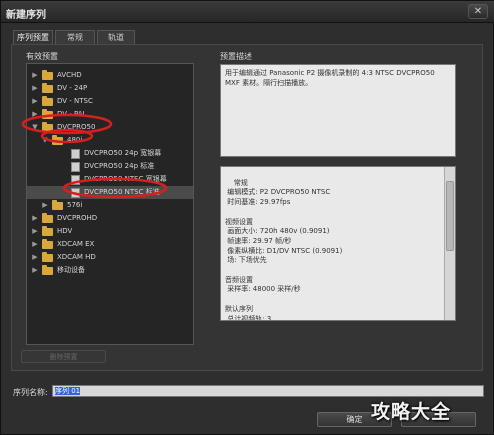 This screenshot has width=494, height=435. What do you see at coordinates (115, 188) in the screenshot?
I see `annotation-circle-ntsc-standard` at bounding box center [115, 188].